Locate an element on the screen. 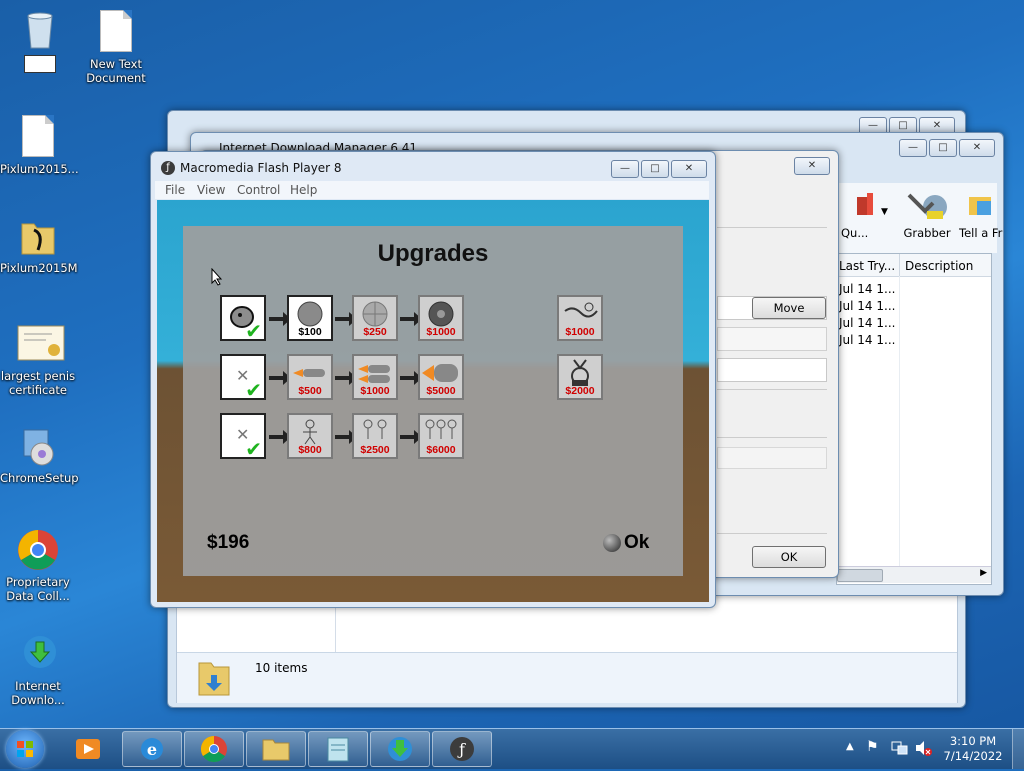 This screenshot has width=1024, height=771. scrollbar-thumb is located at coordinates (860, 575).